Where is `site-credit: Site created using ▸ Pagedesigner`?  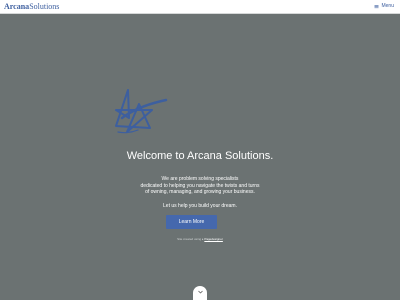
site-credit: Site created using ▸ Pagedesigner is located at coordinates (200, 239).